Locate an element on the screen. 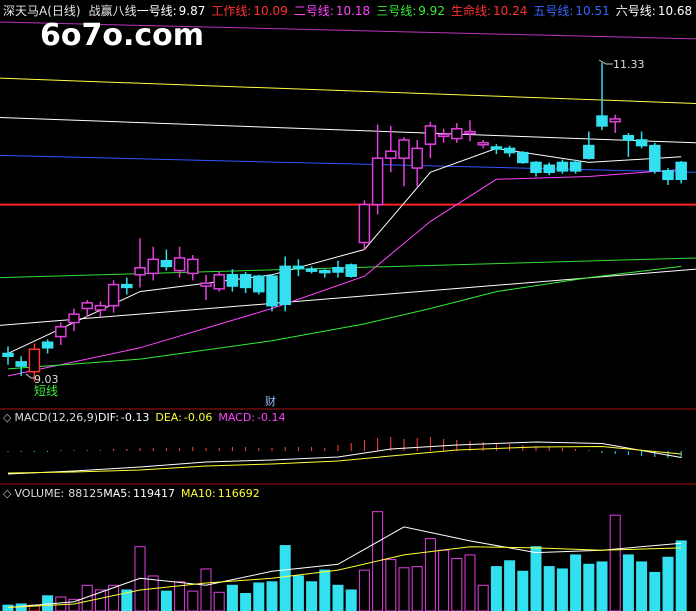 This screenshot has height=611, width=696. macd-chart is located at coordinates (344, 456).